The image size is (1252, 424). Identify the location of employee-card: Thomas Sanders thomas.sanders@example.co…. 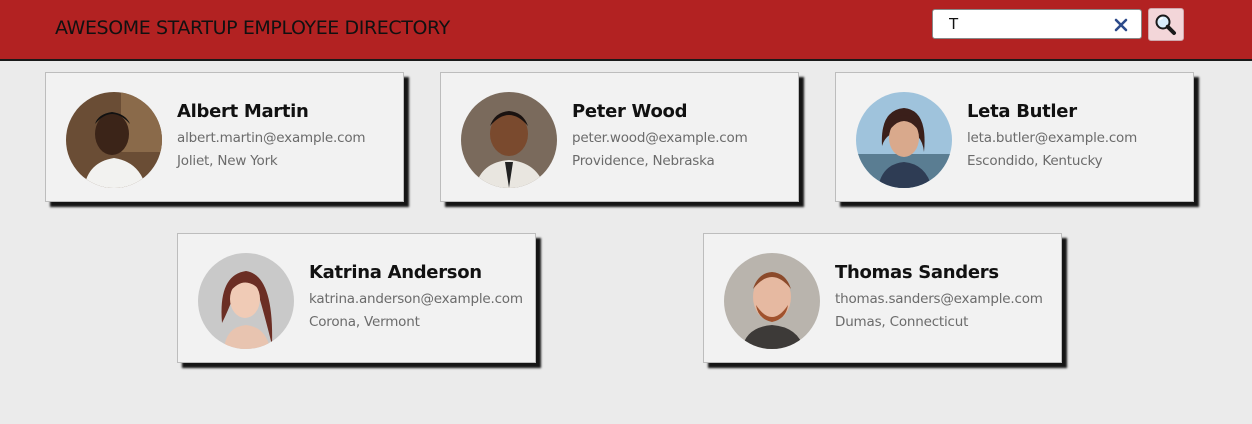
(882, 298).